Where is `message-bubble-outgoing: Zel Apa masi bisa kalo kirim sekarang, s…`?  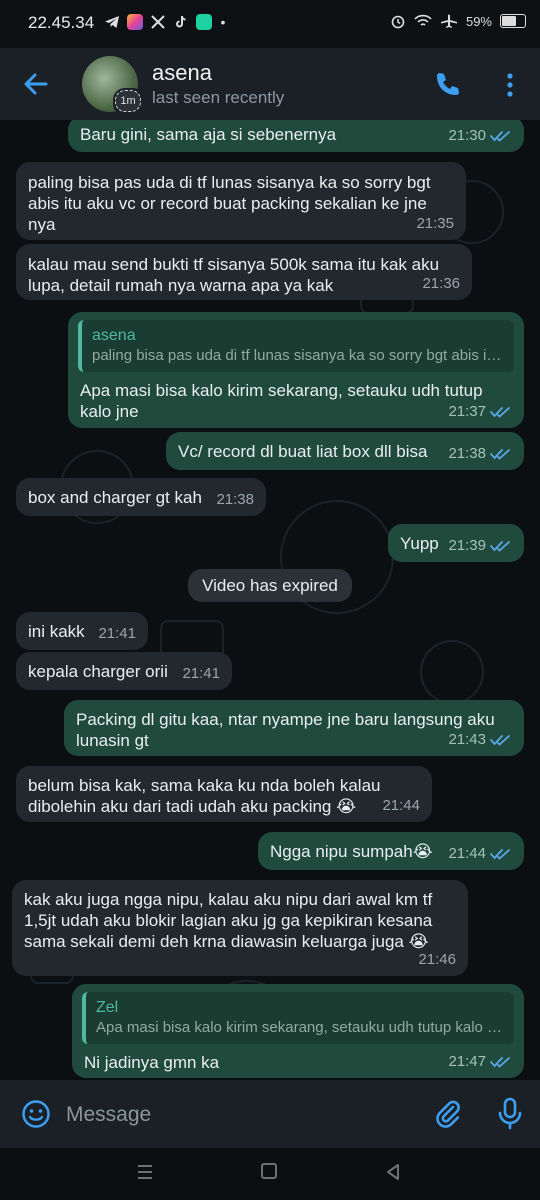 message-bubble-outgoing: Zel Apa masi bisa kalo kirim sekarang, s… is located at coordinates (298, 1031).